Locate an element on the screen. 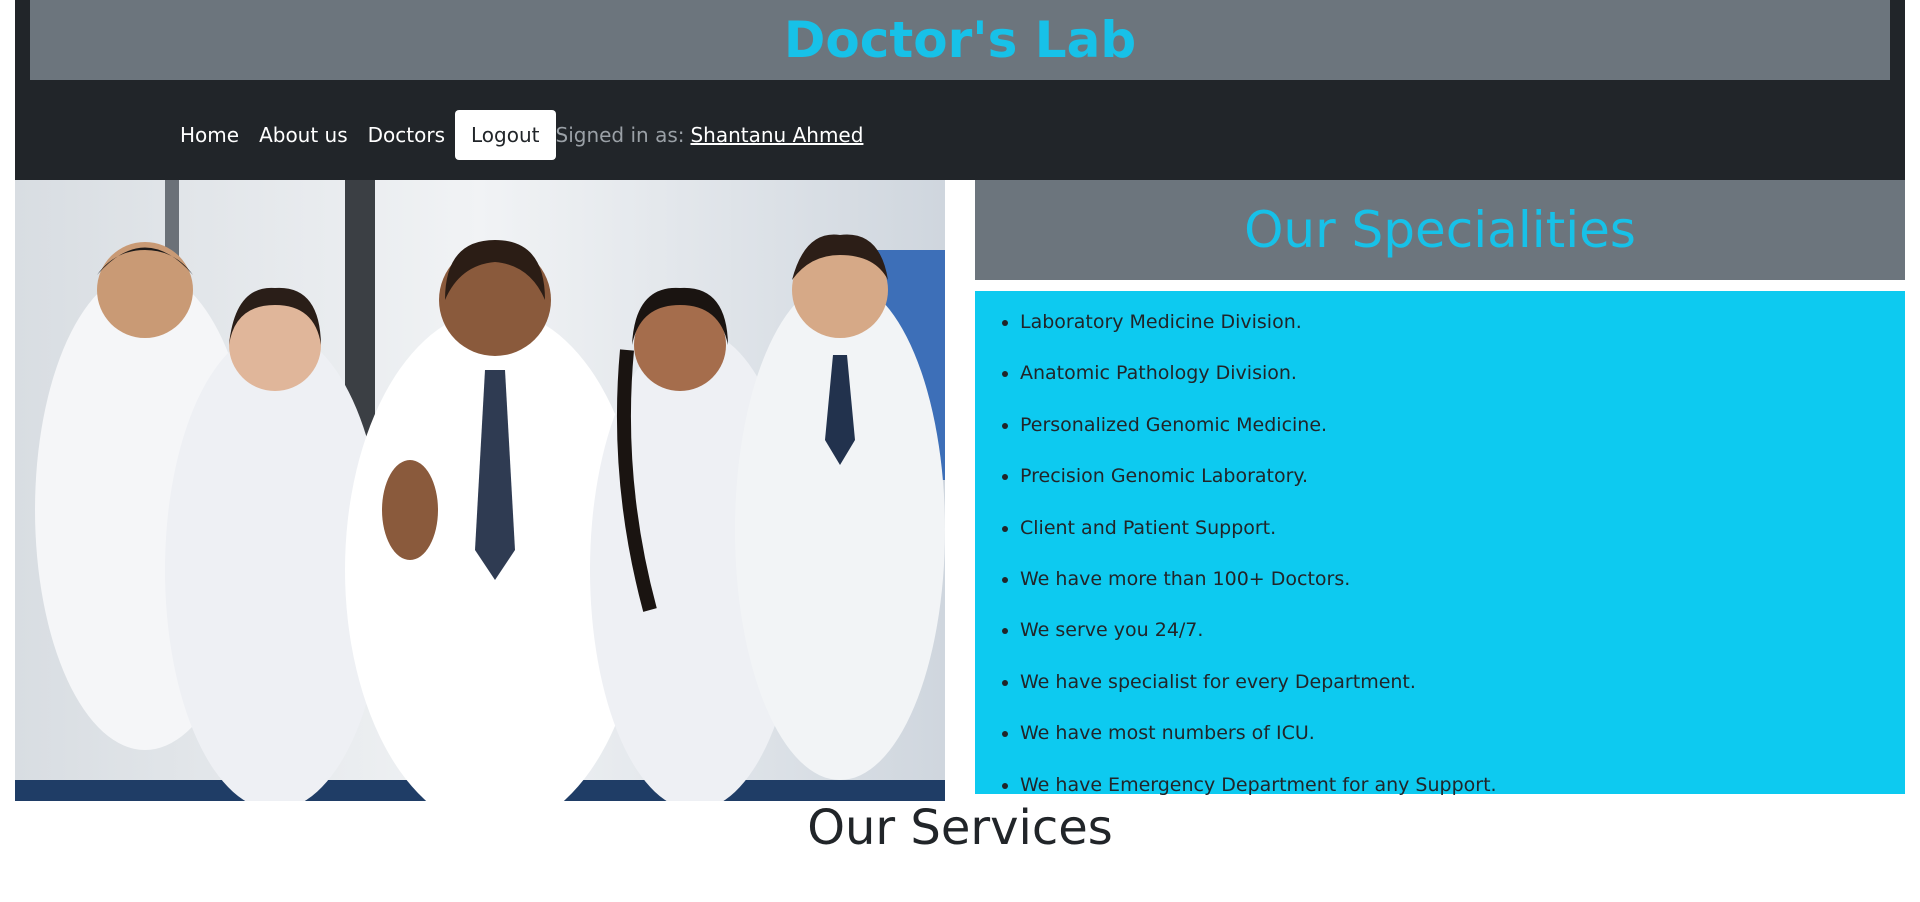 This screenshot has width=1920, height=902. list-item: Anatomic Pathology Division. is located at coordinates (1462, 373).